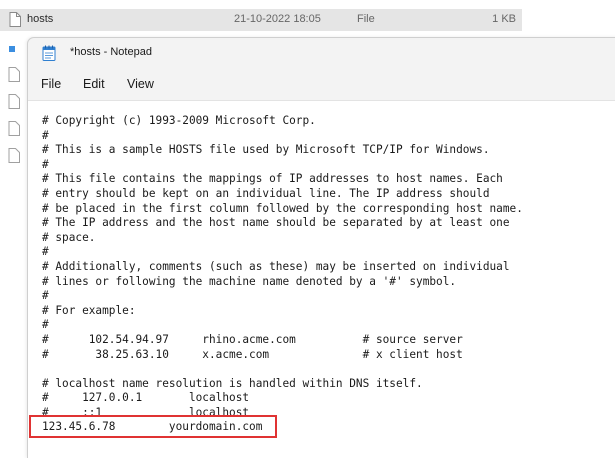 This screenshot has height=458, width=615. I want to click on menu-edit: Edit, so click(94, 84).